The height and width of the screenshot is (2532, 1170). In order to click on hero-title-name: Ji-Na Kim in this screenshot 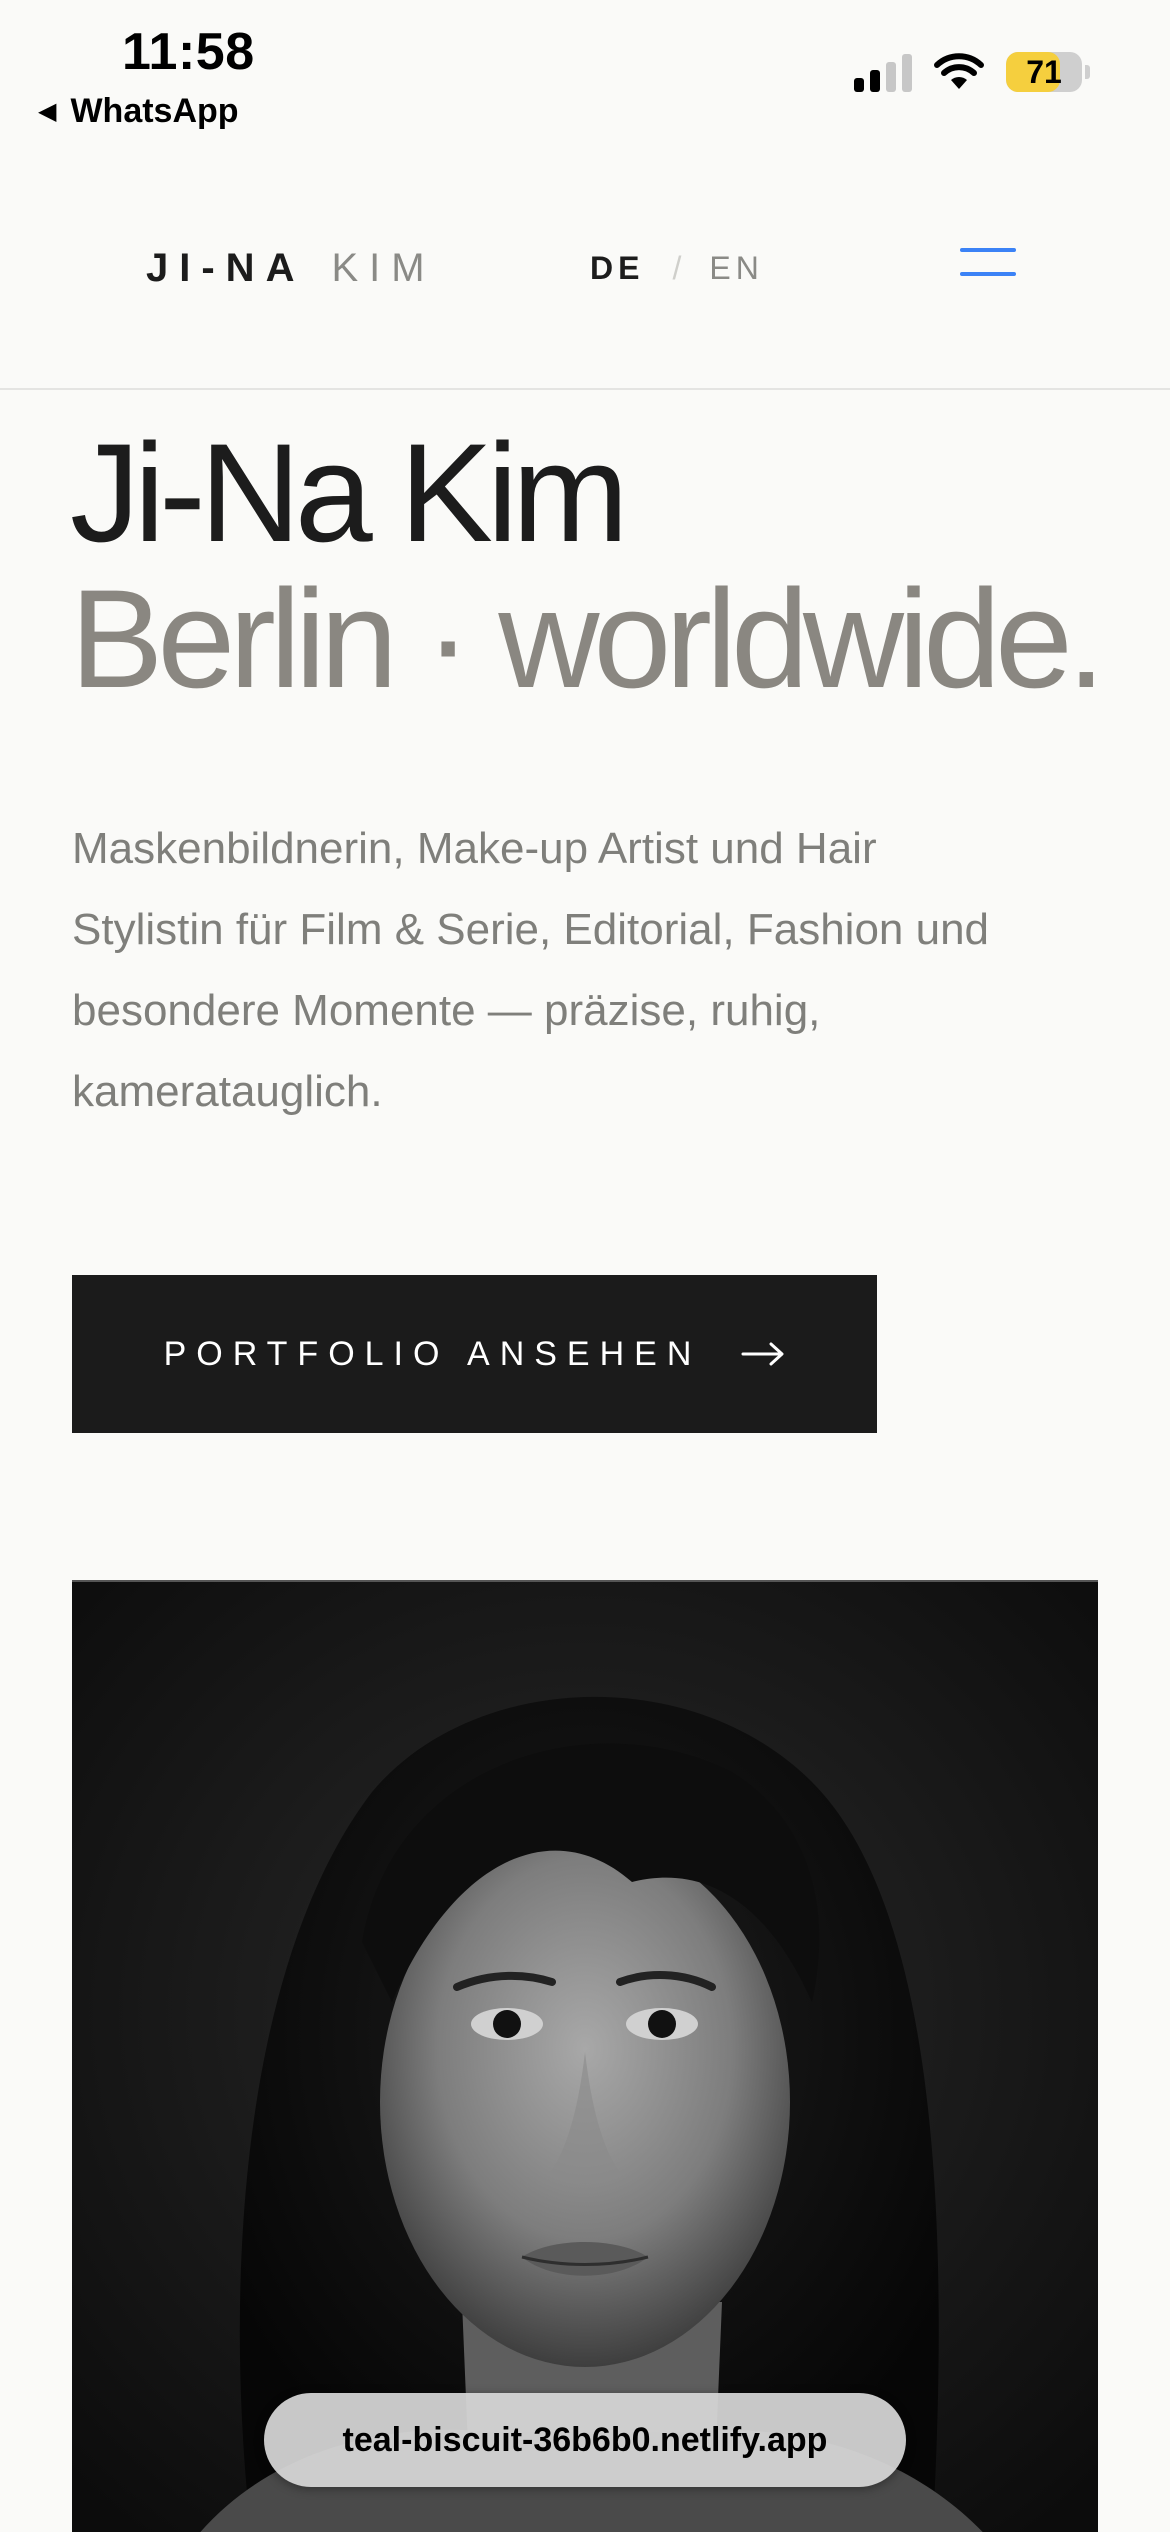, I will do `click(349, 492)`.